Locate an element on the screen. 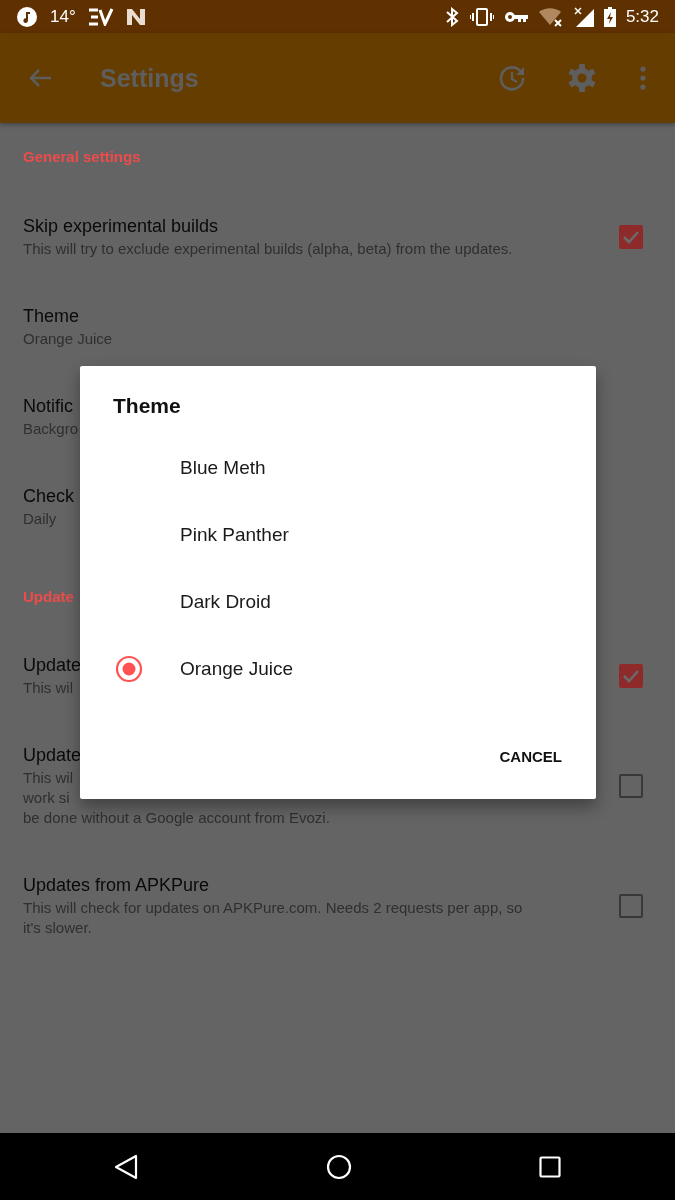 The width and height of the screenshot is (675, 1200). signal-icon is located at coordinates (583, 16).